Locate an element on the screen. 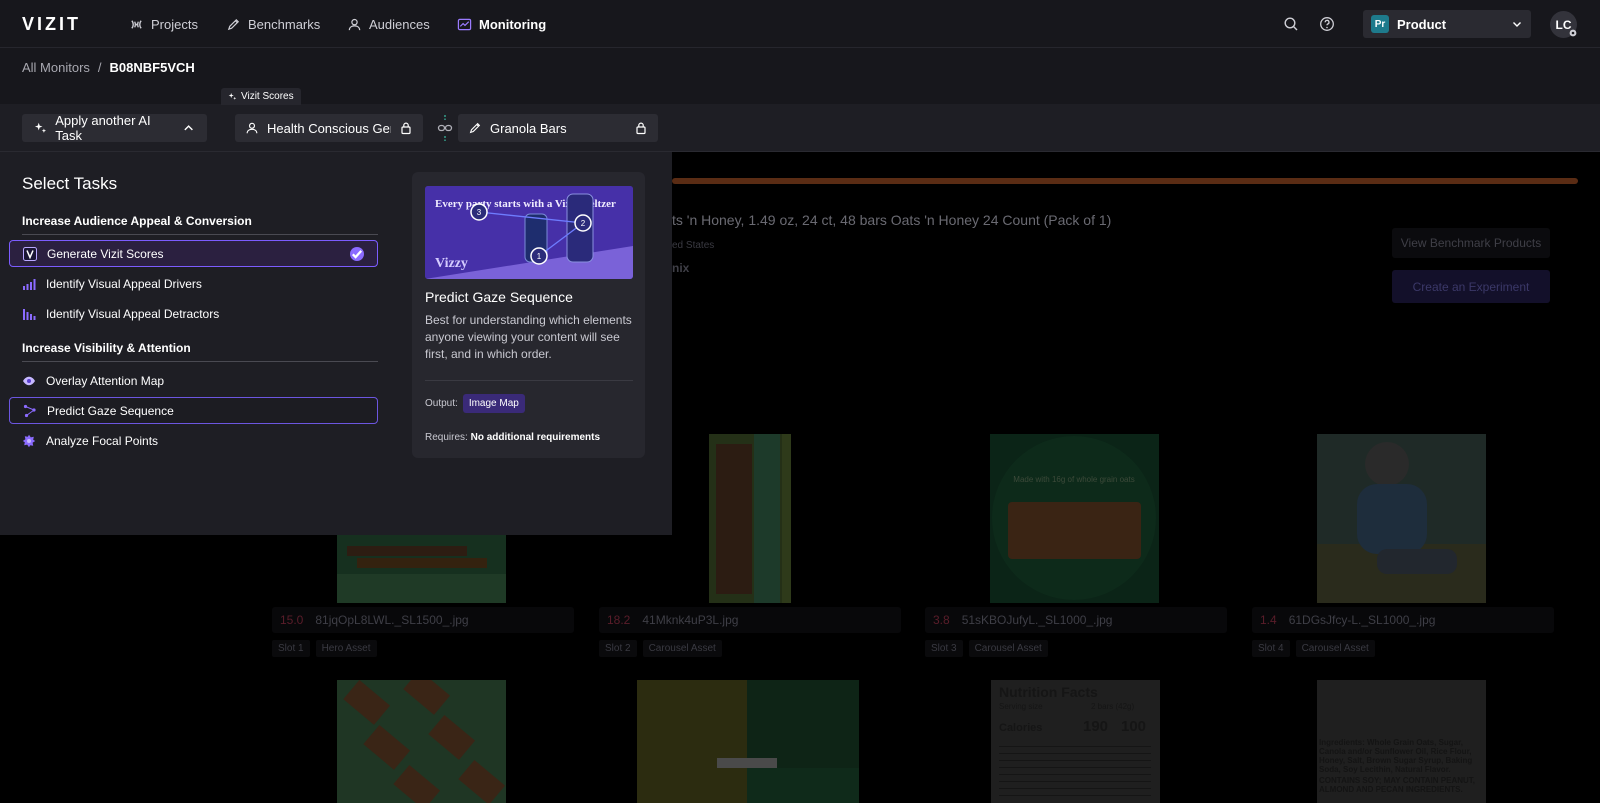  asset-filename: 51sKBOJufyL._SL1000_.jpg is located at coordinates (1037, 620).